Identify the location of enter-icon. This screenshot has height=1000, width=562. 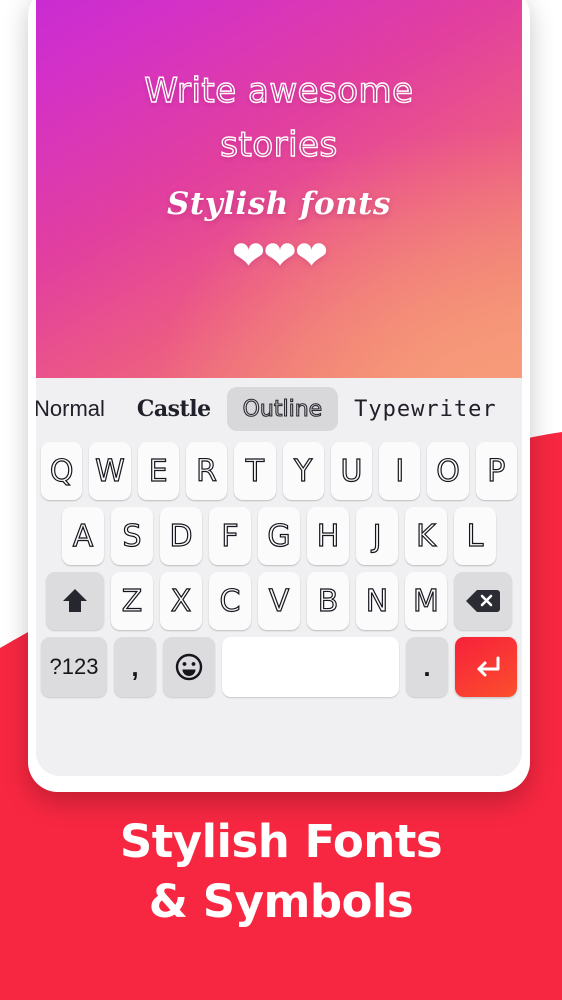
(488, 666).